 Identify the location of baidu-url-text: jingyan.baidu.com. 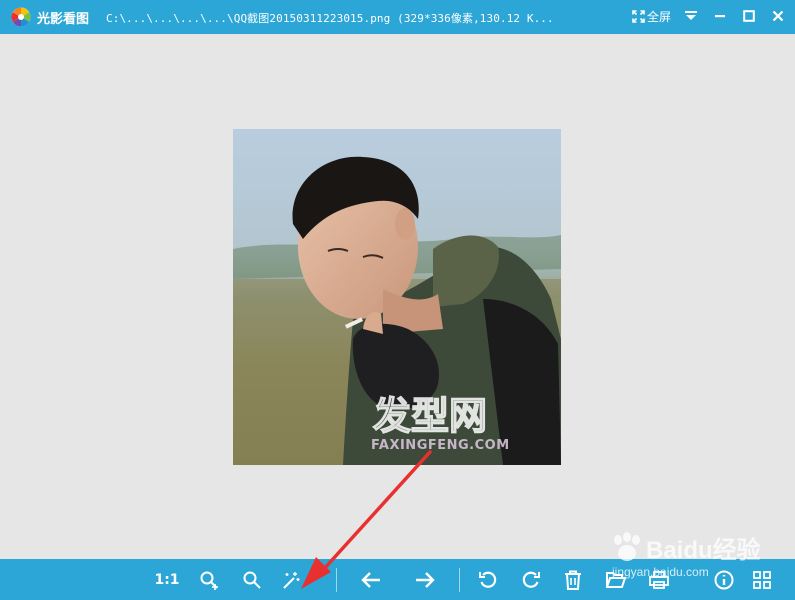
(660, 572).